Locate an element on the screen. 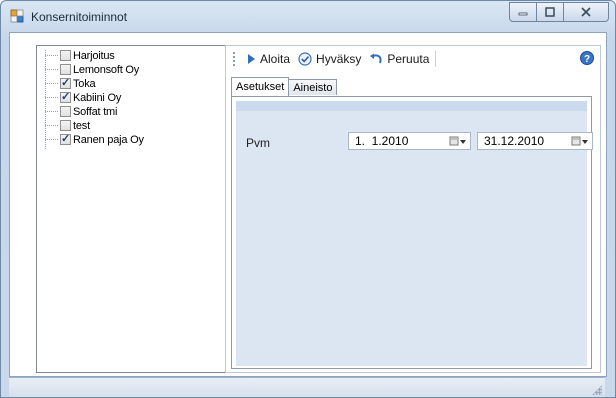 The height and width of the screenshot is (398, 616). tree-item-label: Harjoitus is located at coordinates (94, 55).